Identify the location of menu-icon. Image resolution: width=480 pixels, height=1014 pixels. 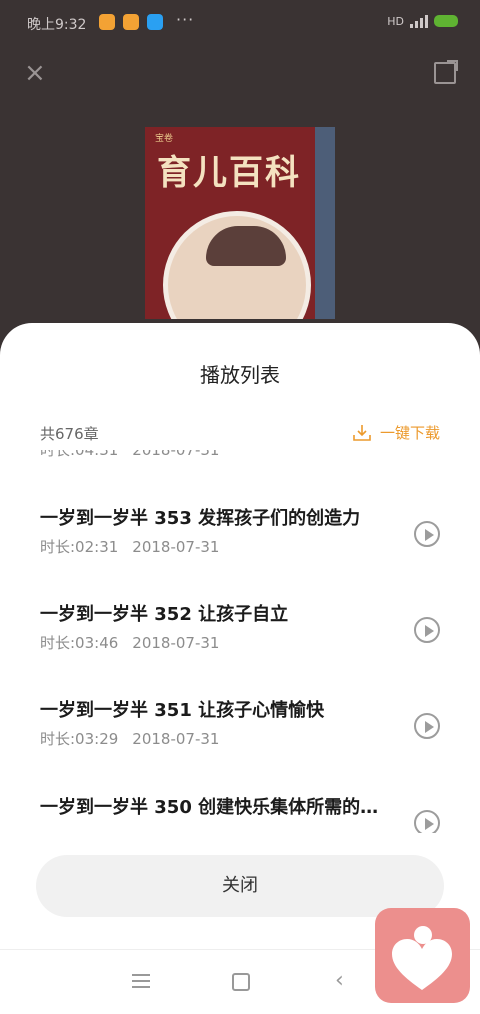
(141, 981).